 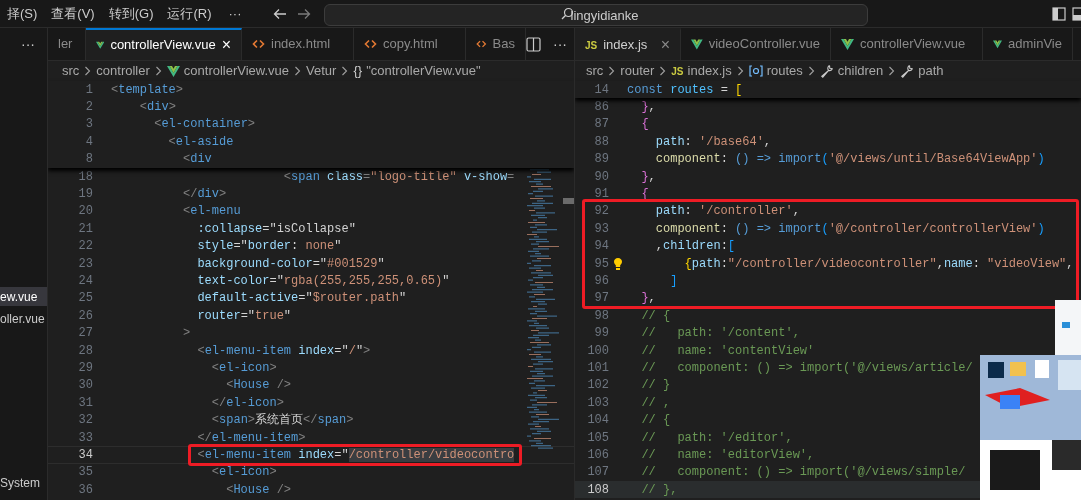 What do you see at coordinates (65, 44) in the screenshot?
I see `tab-label: ler` at bounding box center [65, 44].